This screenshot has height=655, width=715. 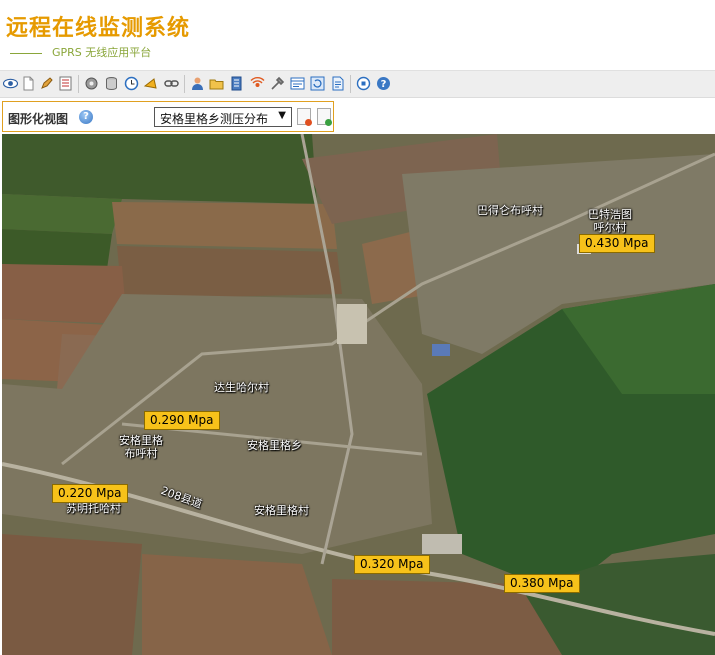 I want to click on alarm-icon, so click(x=150, y=83).